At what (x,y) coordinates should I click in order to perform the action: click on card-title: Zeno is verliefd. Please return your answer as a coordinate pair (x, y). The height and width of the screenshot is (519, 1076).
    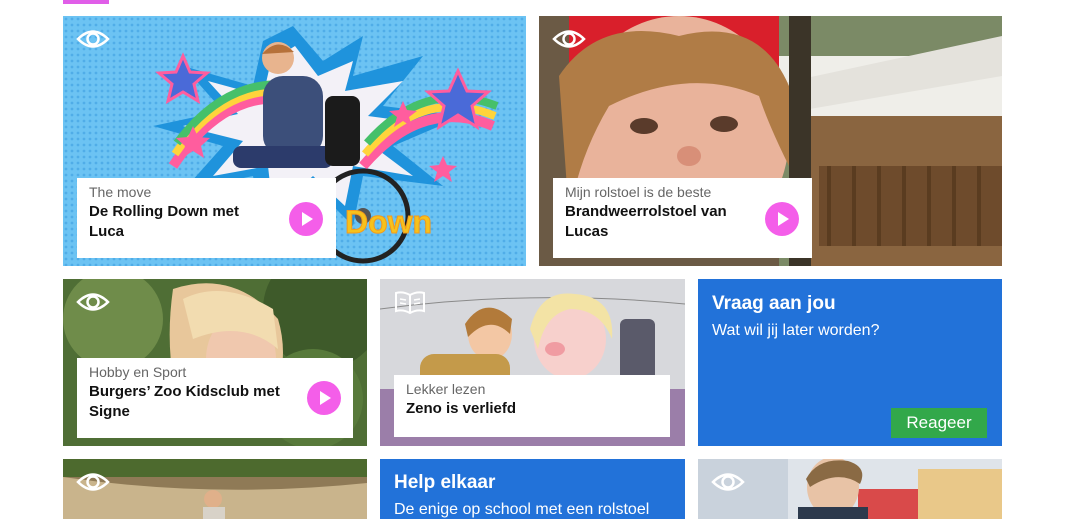
    Looking at the image, I should click on (532, 409).